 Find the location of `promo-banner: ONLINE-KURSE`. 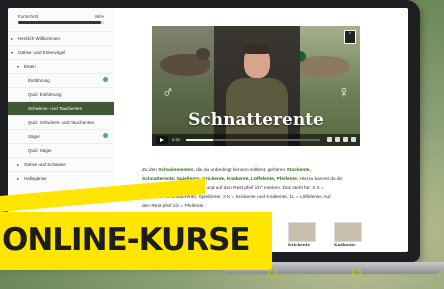

promo-banner: ONLINE-KURSE is located at coordinates (136, 241).